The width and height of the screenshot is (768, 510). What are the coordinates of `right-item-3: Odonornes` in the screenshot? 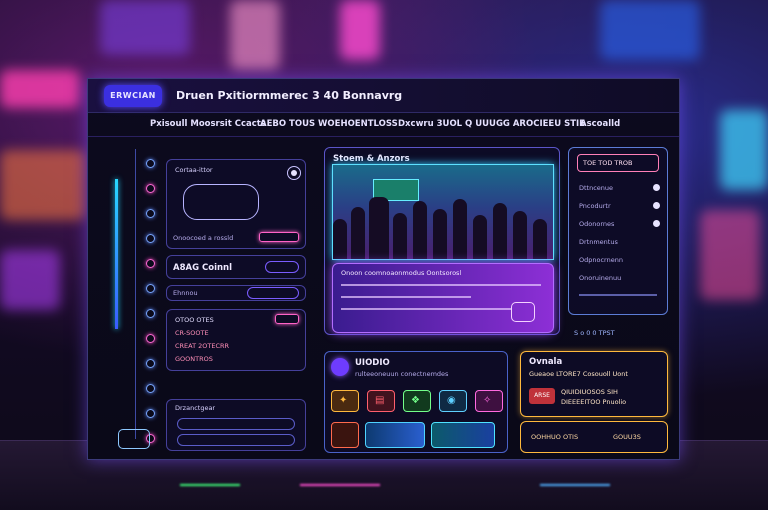 It's located at (596, 224).